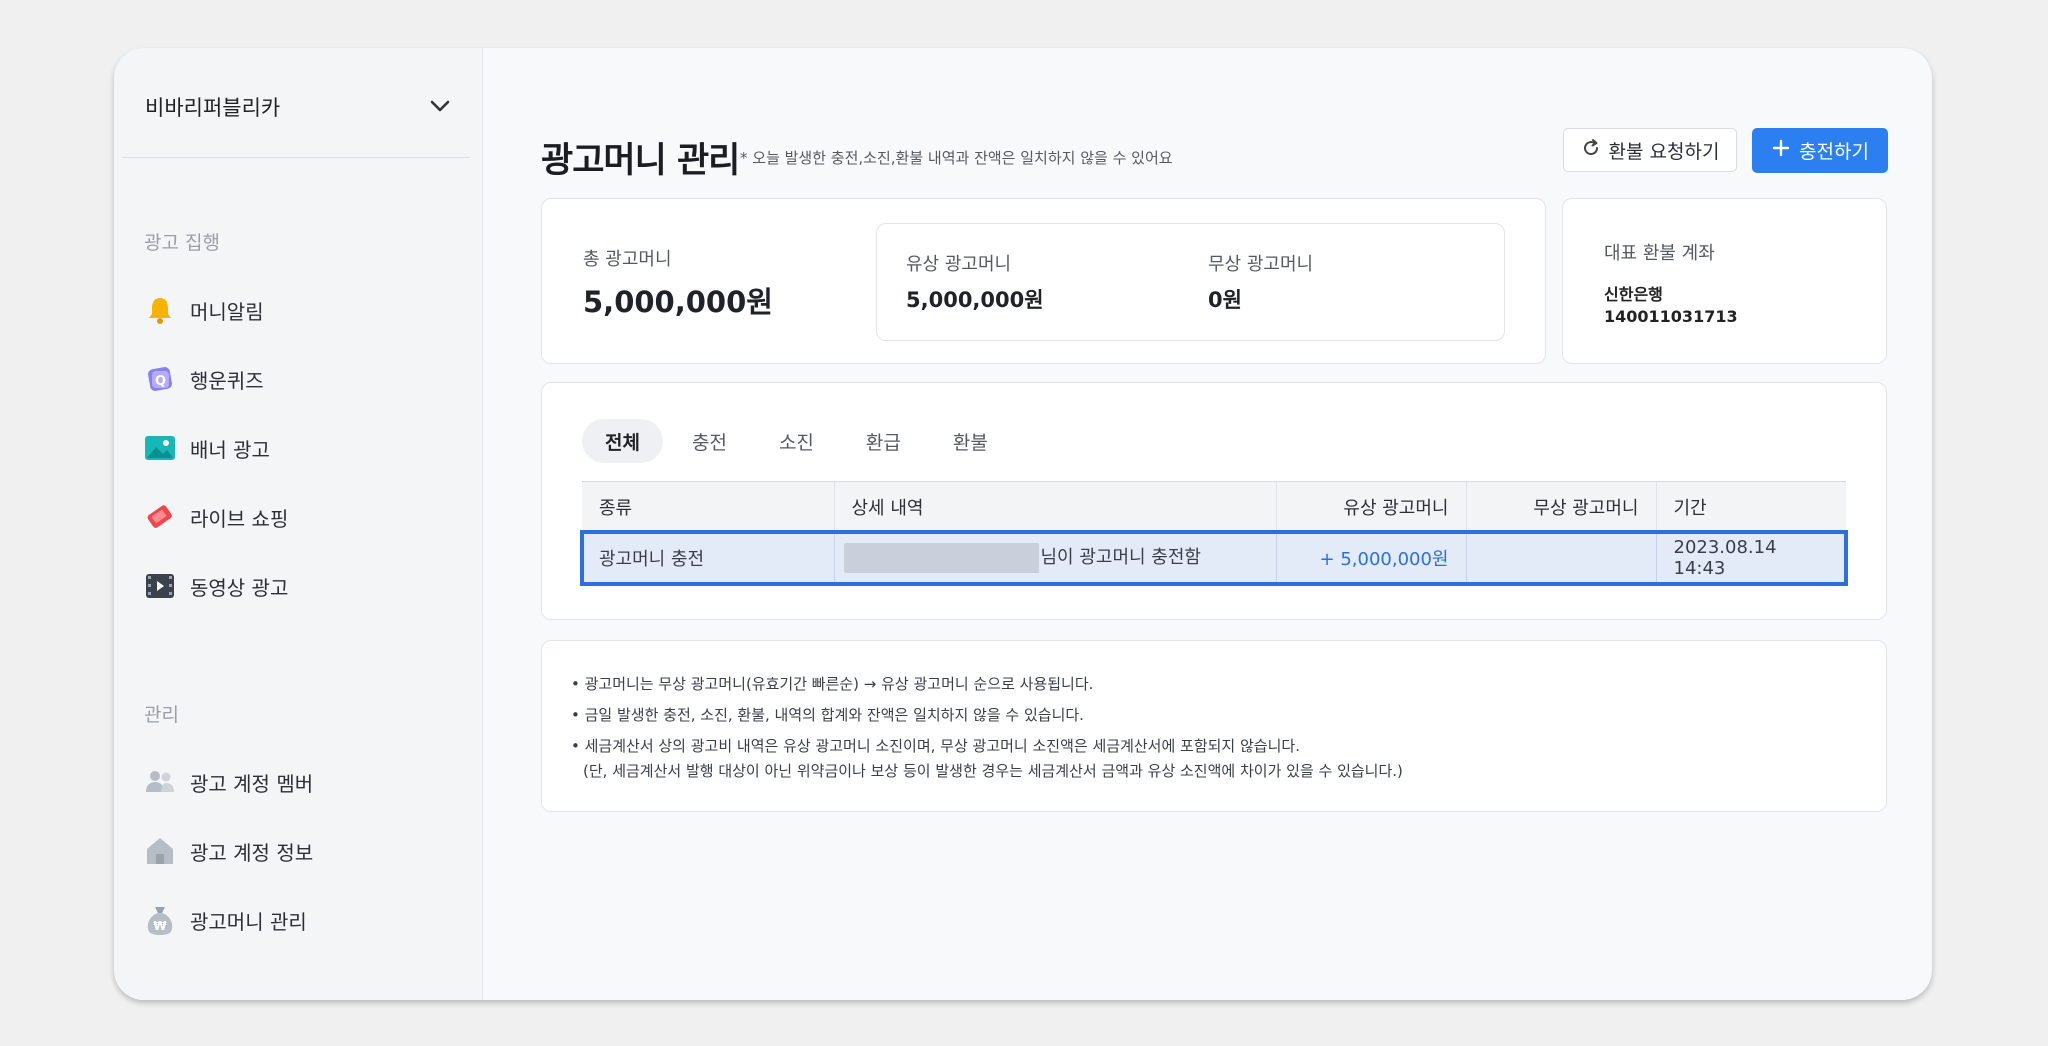 The image size is (2048, 1046). Describe the element at coordinates (248, 921) in the screenshot. I see `sidebar-item-label: 광고머니 관리` at that location.